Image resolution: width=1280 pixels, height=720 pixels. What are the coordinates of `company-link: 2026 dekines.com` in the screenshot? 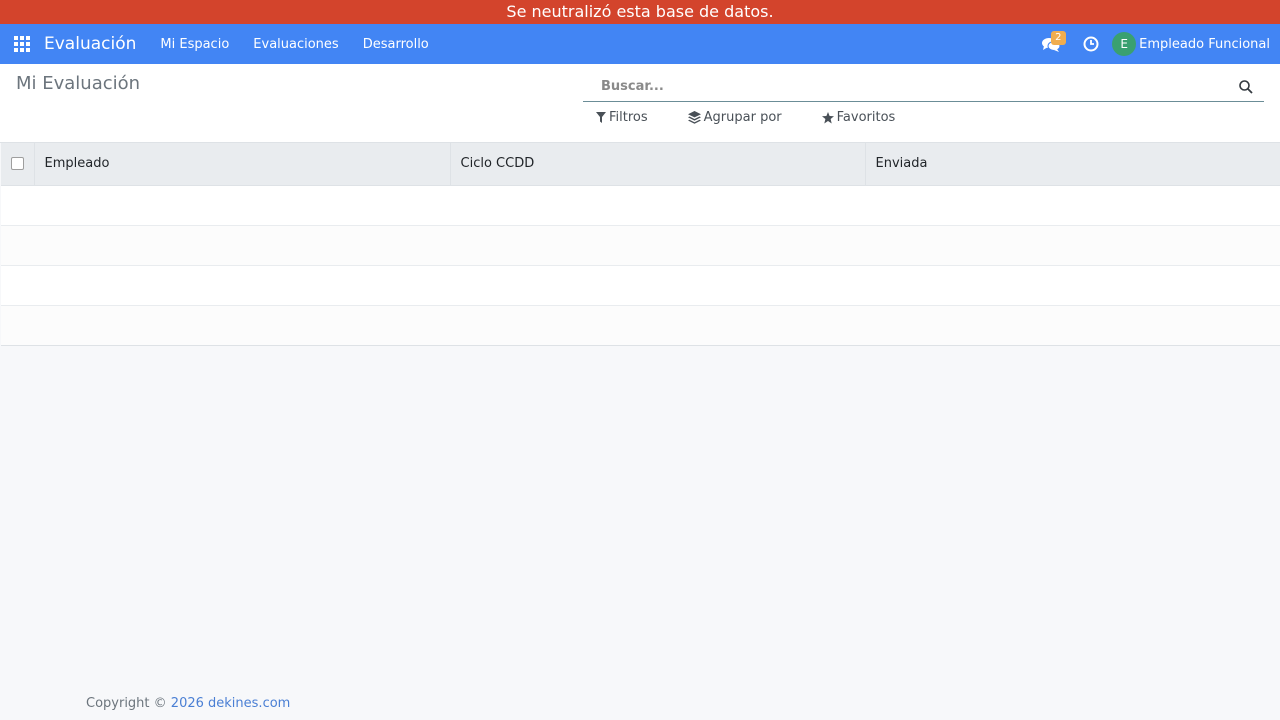 It's located at (231, 703).